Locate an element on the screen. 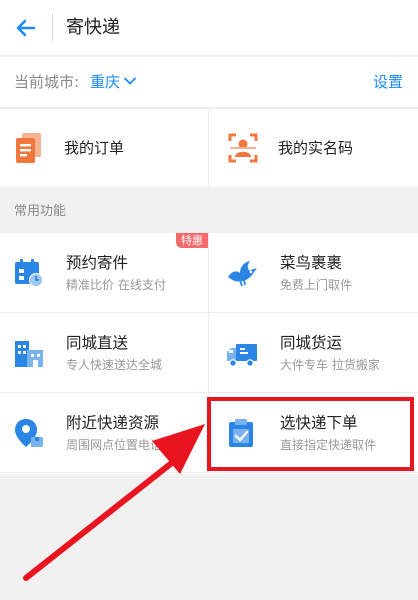  my-realname-code-button: 我的实名码 is located at coordinates (313, 148).